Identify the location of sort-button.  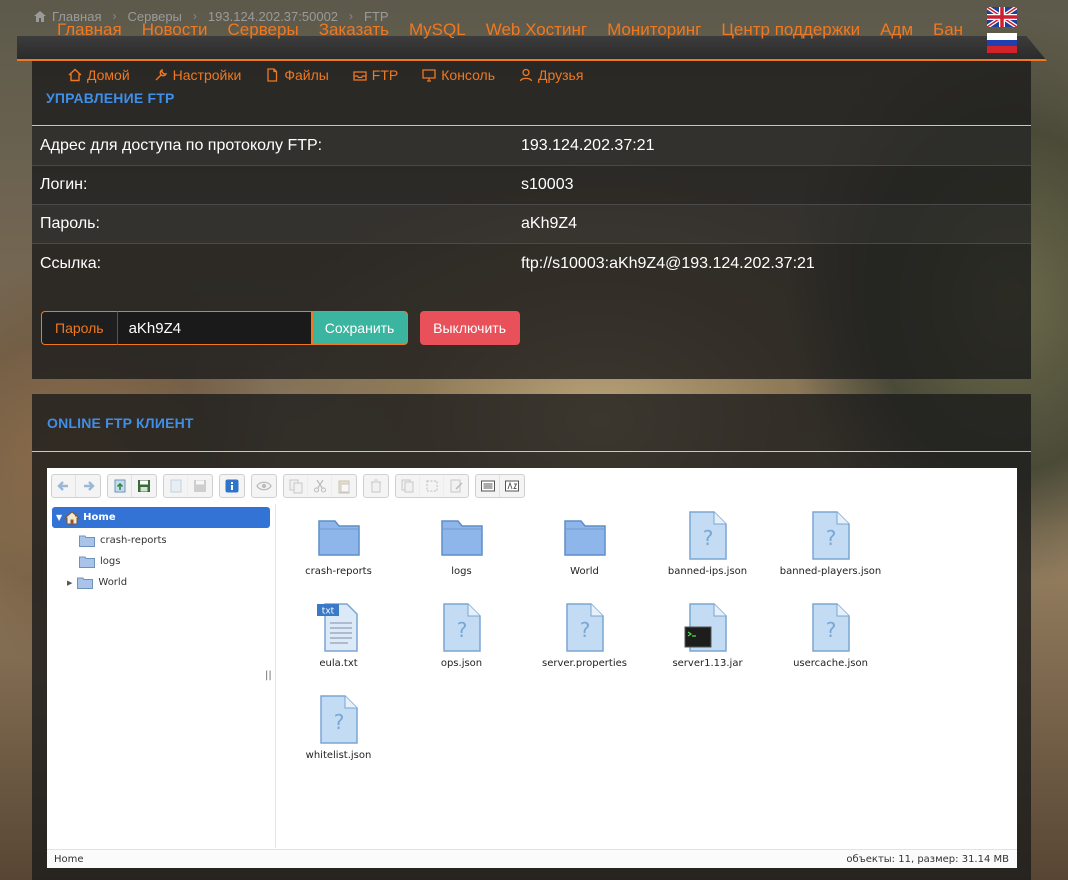
(512, 486).